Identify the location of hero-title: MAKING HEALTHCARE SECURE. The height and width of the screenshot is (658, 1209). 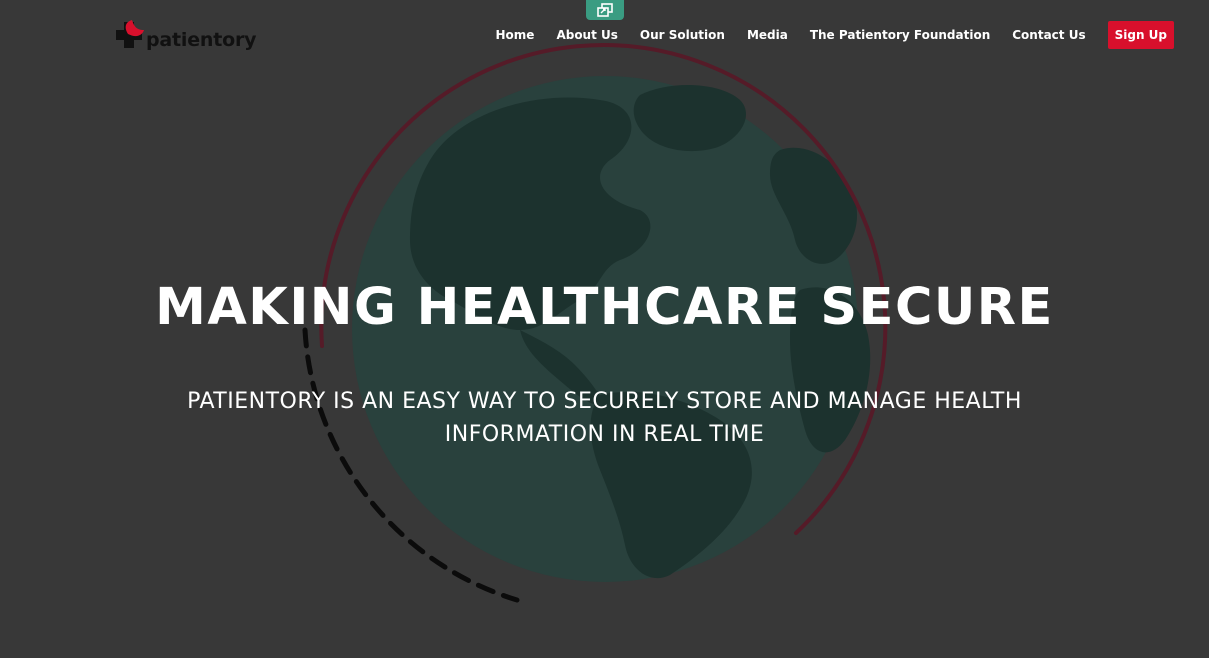
(604, 307).